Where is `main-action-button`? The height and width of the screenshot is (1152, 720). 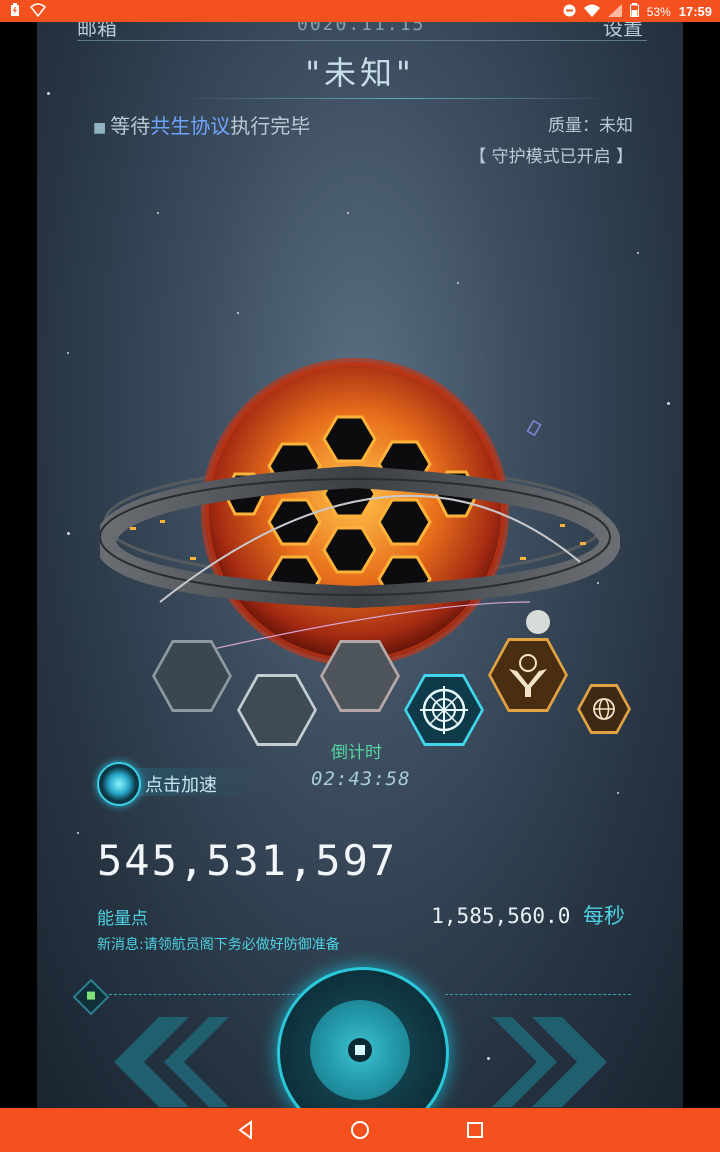 main-action-button is located at coordinates (363, 1037).